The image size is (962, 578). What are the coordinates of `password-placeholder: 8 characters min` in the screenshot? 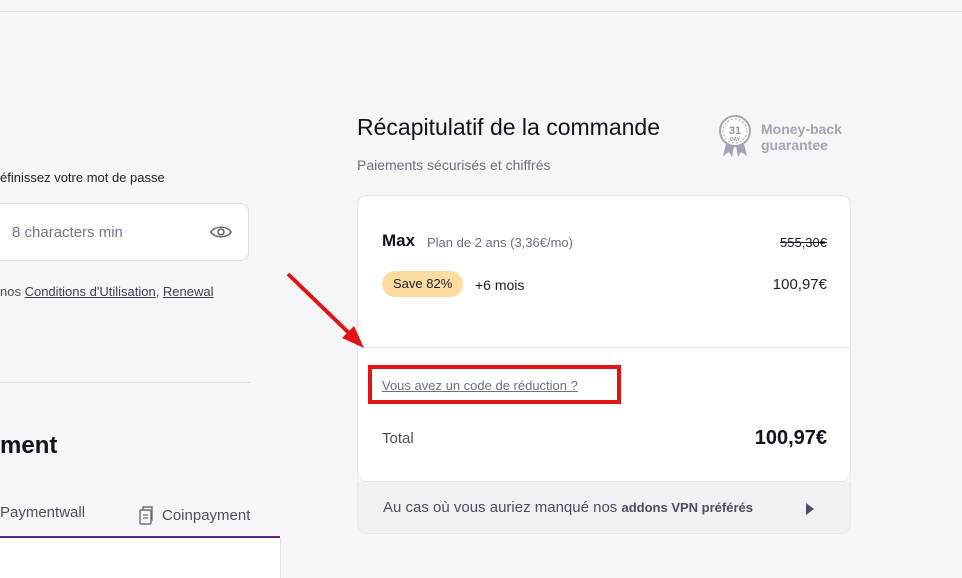 It's located at (67, 232).